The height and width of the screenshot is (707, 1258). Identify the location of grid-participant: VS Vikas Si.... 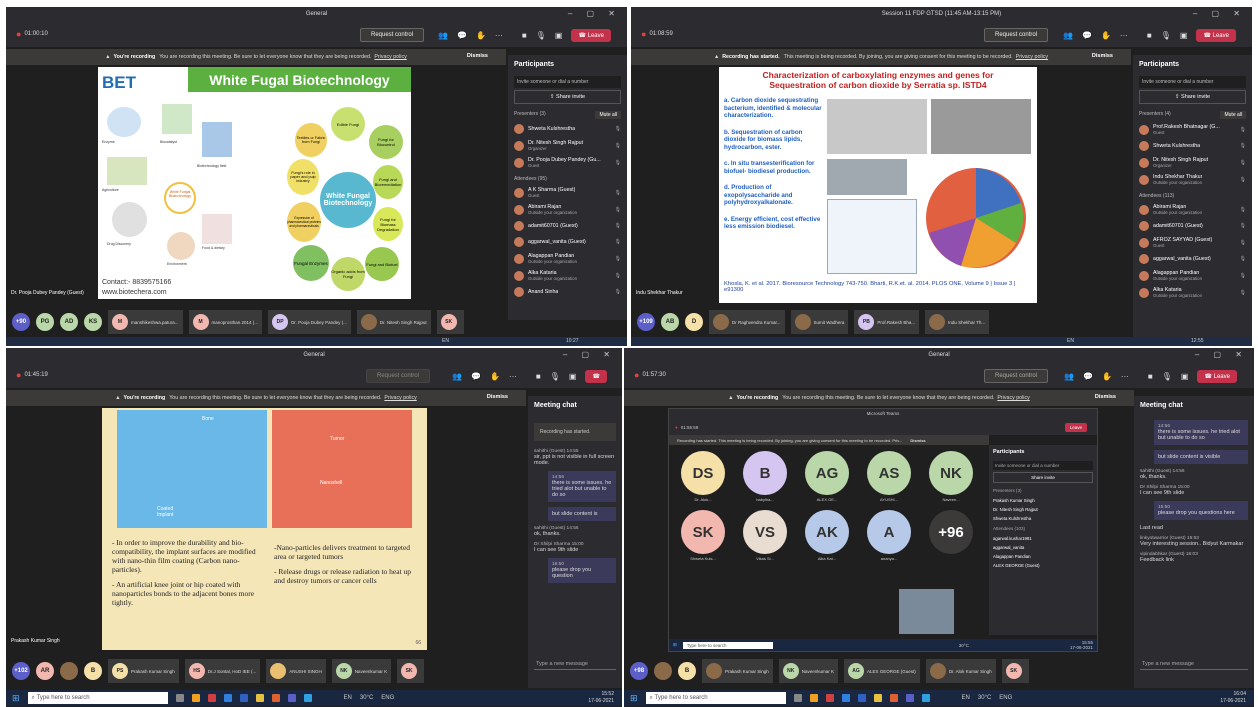
(765, 535).